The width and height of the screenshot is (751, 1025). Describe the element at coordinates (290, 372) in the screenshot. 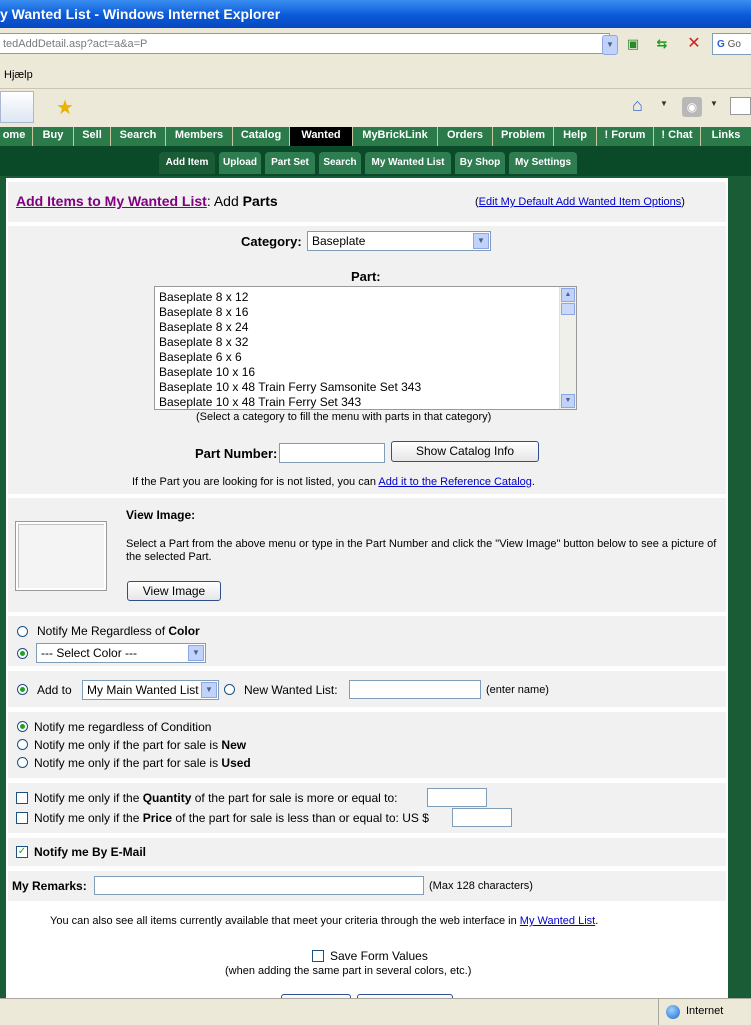

I see `list-item: Baseplate 10 x 16` at that location.